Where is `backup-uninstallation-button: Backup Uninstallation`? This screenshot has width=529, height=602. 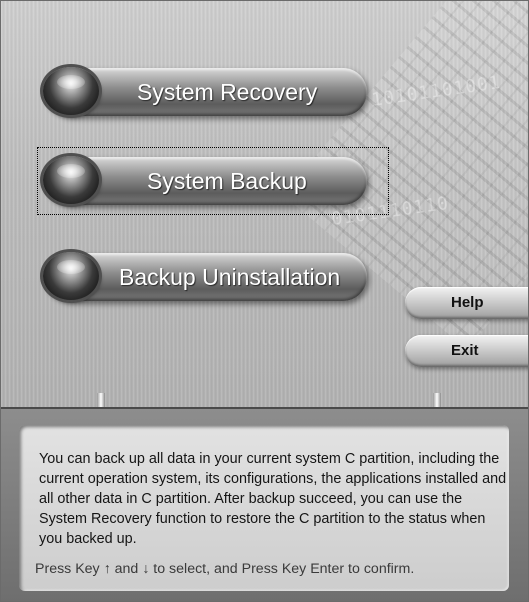 backup-uninstallation-button: Backup Uninstallation is located at coordinates (205, 276).